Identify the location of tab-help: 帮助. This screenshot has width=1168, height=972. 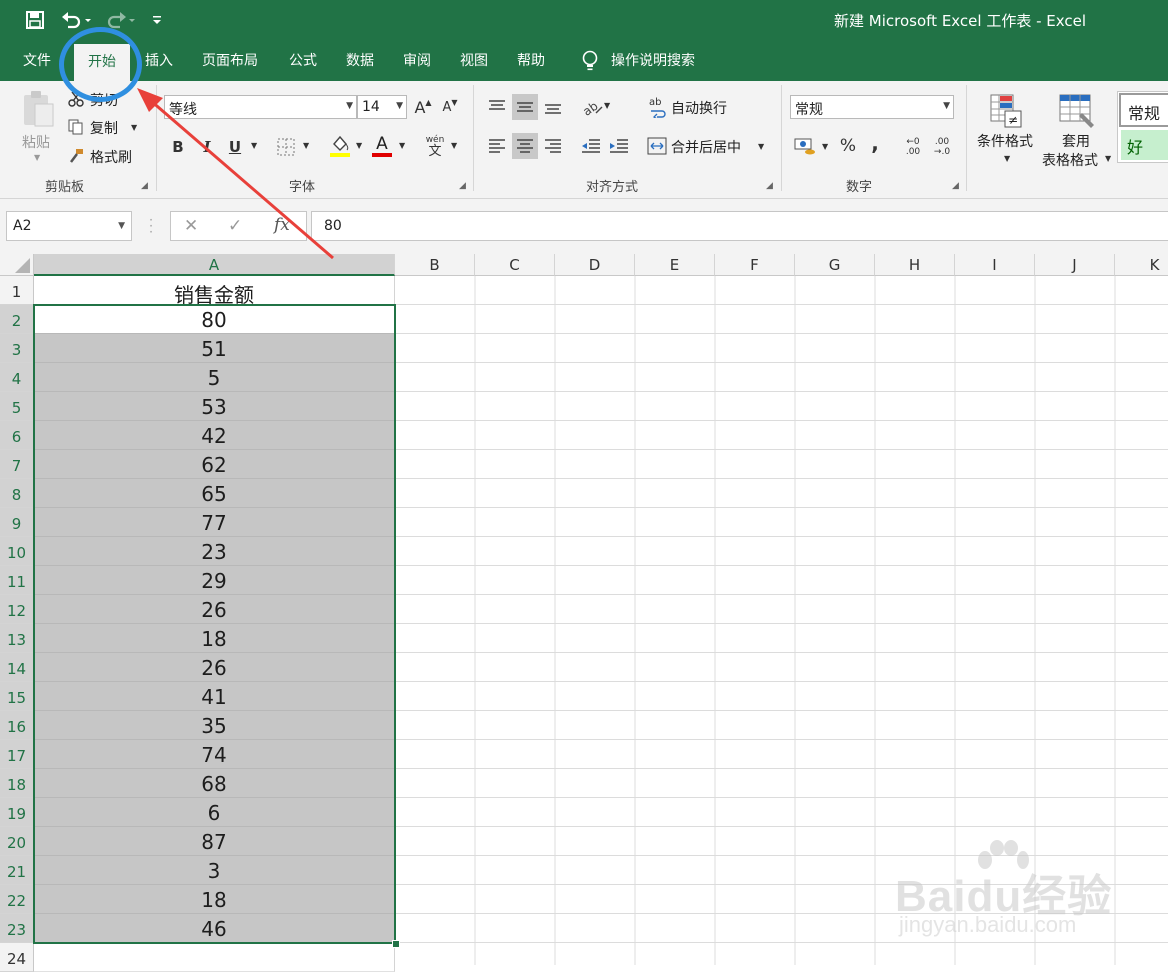
(531, 61).